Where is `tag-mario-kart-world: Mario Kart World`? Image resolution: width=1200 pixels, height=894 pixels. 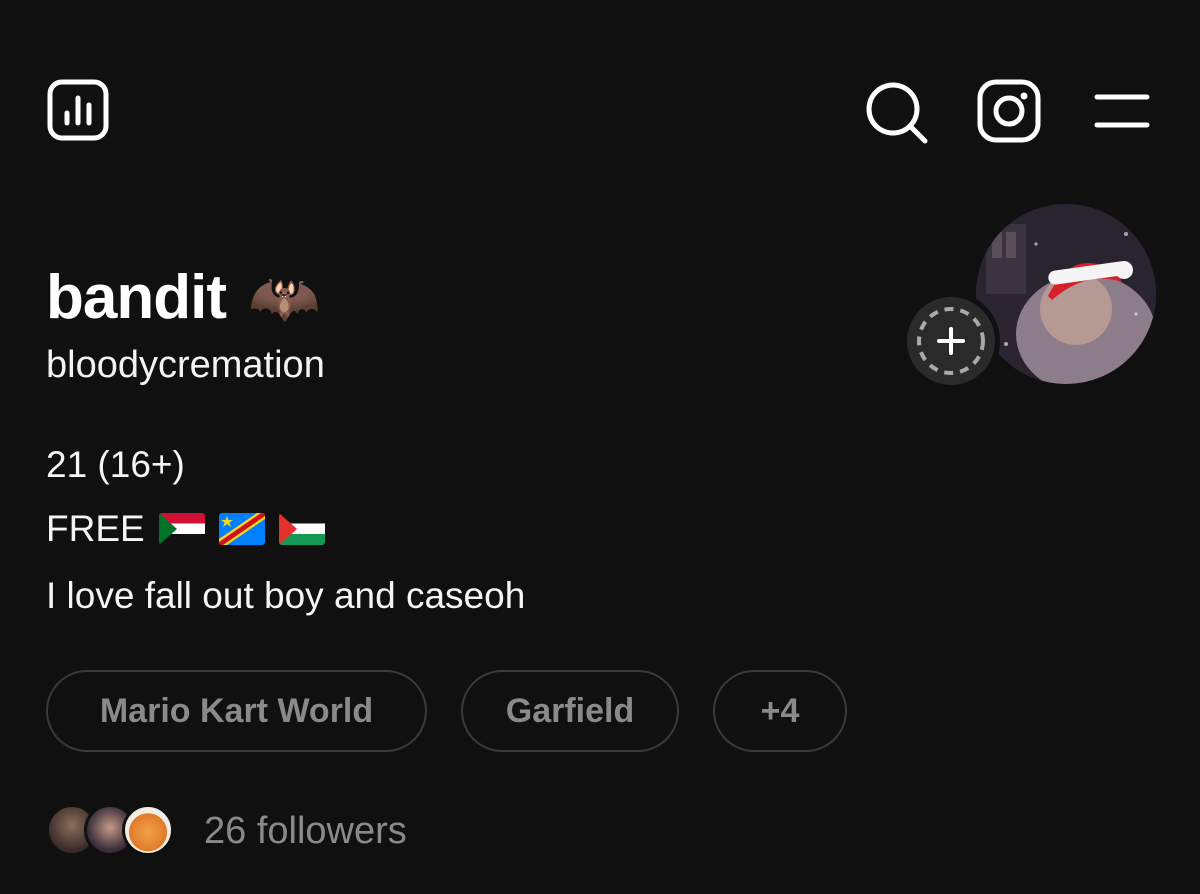 tag-mario-kart-world: Mario Kart World is located at coordinates (236, 711).